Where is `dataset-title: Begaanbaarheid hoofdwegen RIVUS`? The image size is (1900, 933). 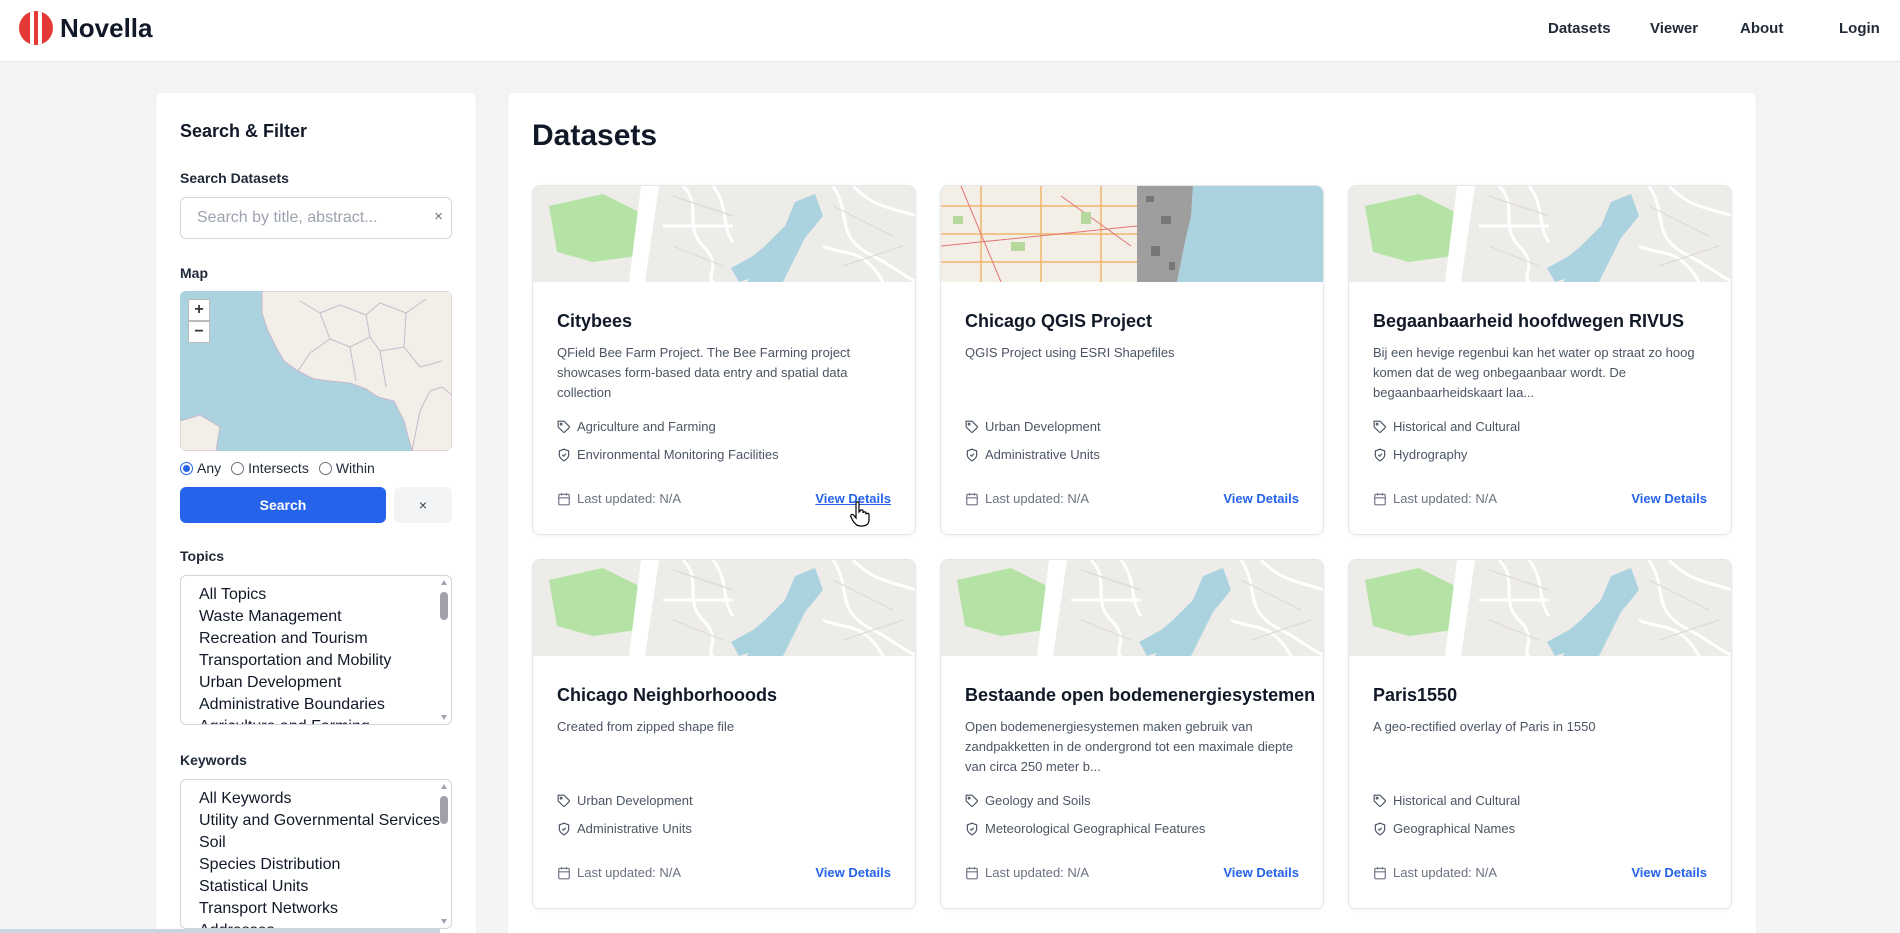
dataset-title: Begaanbaarheid hoofdwegen RIVUS is located at coordinates (1528, 321).